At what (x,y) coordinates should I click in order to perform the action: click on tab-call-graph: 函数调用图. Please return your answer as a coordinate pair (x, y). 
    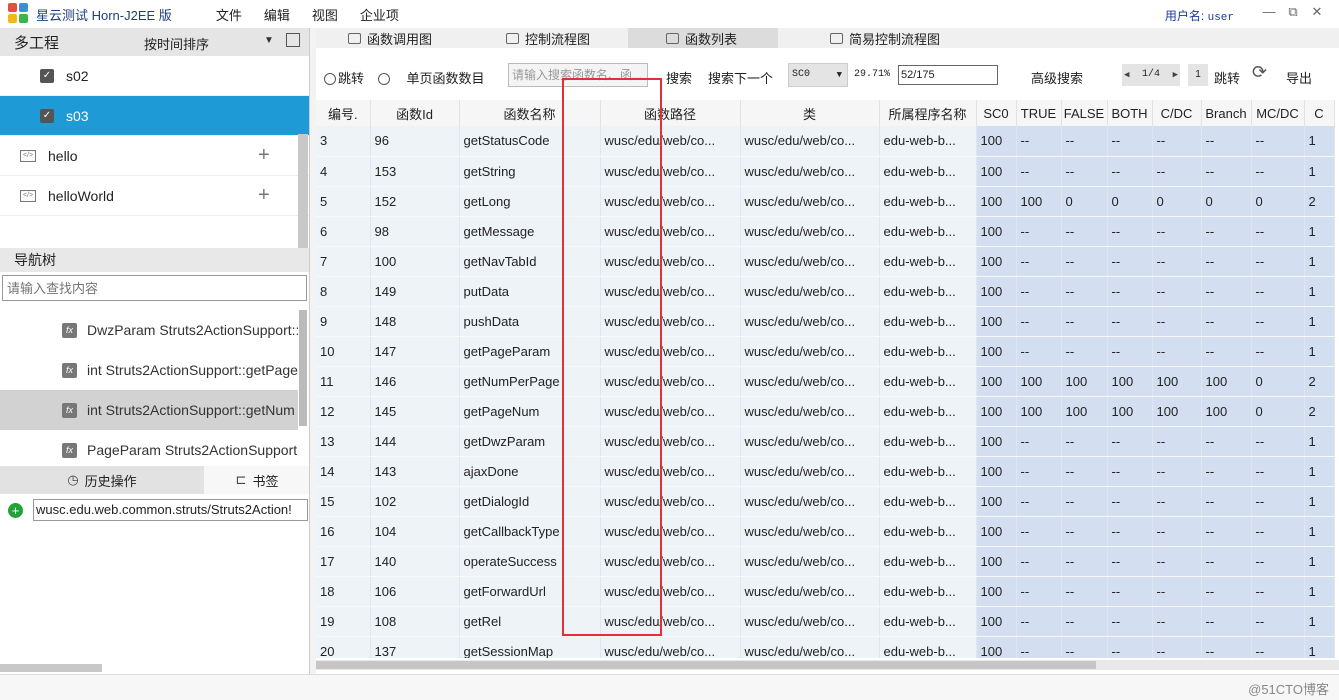
    Looking at the image, I should click on (390, 38).